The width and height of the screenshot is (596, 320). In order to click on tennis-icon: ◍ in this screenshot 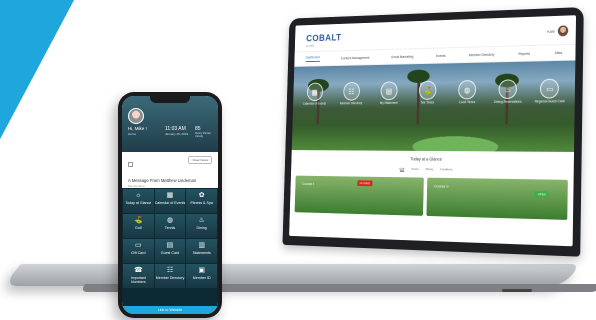, I will do `click(467, 89)`.